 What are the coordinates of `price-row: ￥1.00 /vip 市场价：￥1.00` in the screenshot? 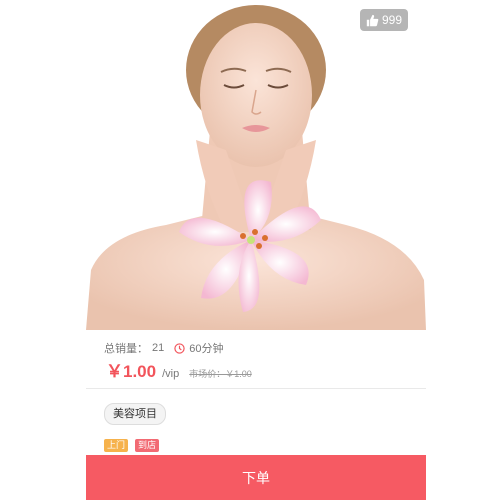 It's located at (179, 369).